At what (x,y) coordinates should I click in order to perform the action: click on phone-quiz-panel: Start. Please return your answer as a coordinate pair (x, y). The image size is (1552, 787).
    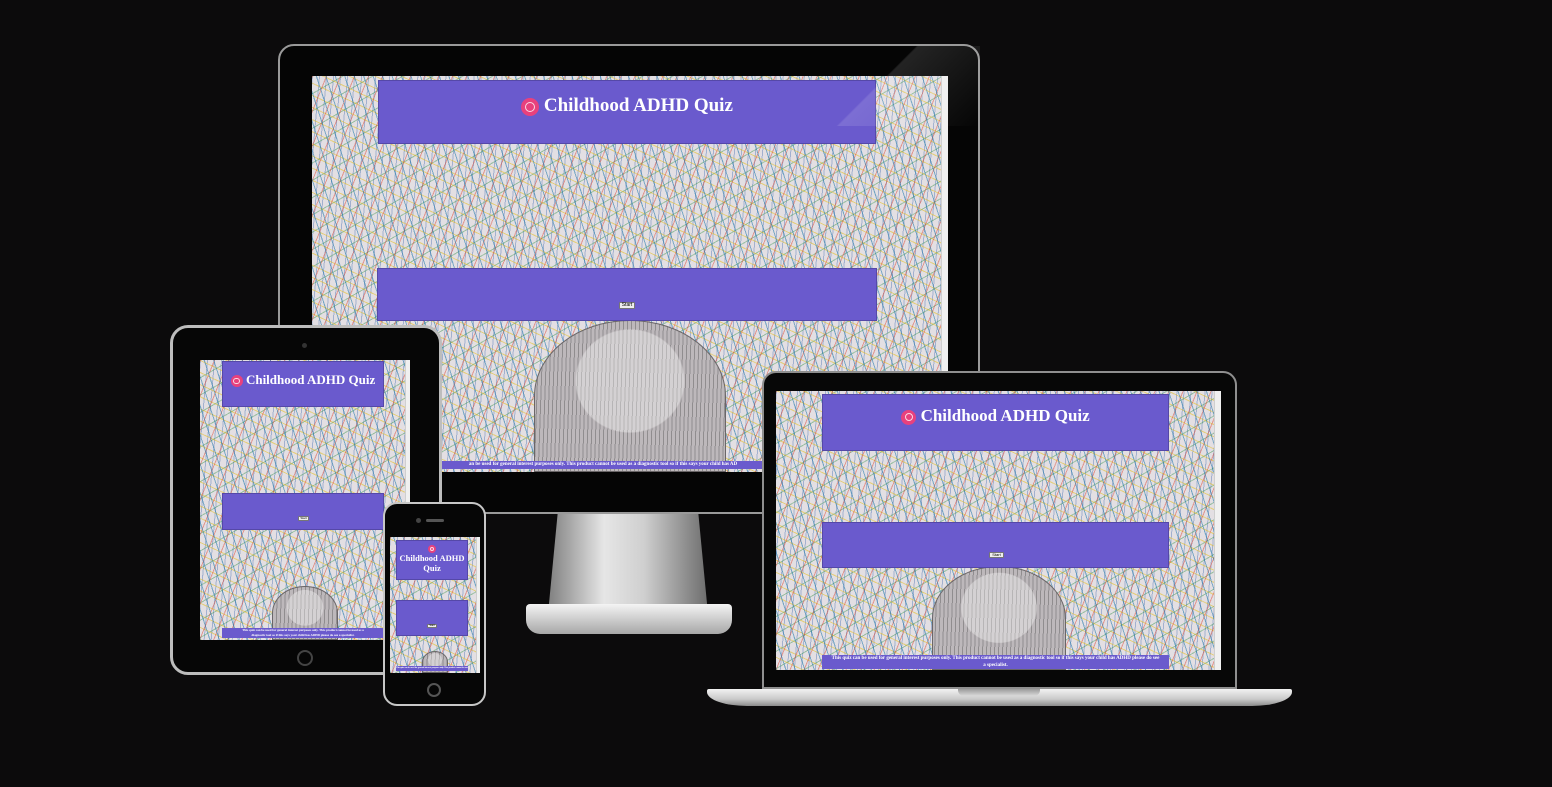
    Looking at the image, I should click on (432, 618).